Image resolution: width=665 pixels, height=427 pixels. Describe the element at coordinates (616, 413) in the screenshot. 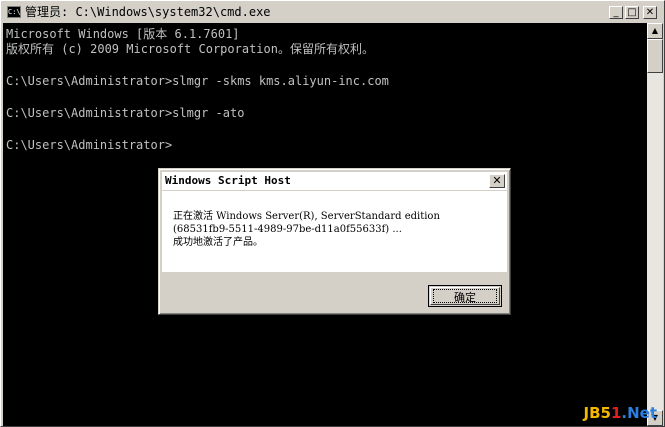

I see `watermark-part: 1` at that location.